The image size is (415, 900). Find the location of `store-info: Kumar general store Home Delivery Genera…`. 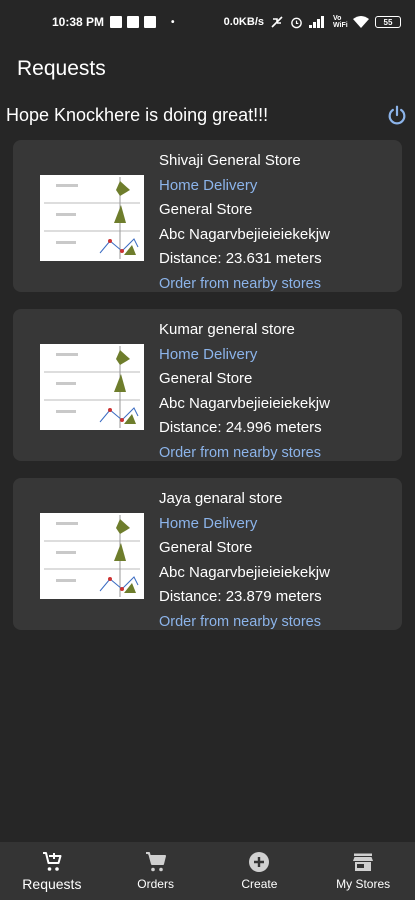

store-info: Kumar general store Home Delivery Genera… is located at coordinates (244, 391).